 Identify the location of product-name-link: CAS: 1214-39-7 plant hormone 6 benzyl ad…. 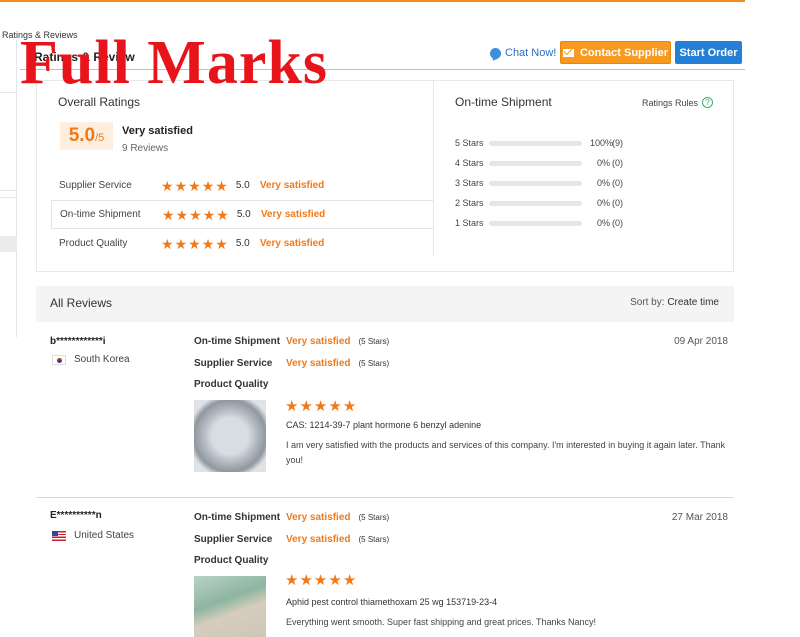
(383, 425).